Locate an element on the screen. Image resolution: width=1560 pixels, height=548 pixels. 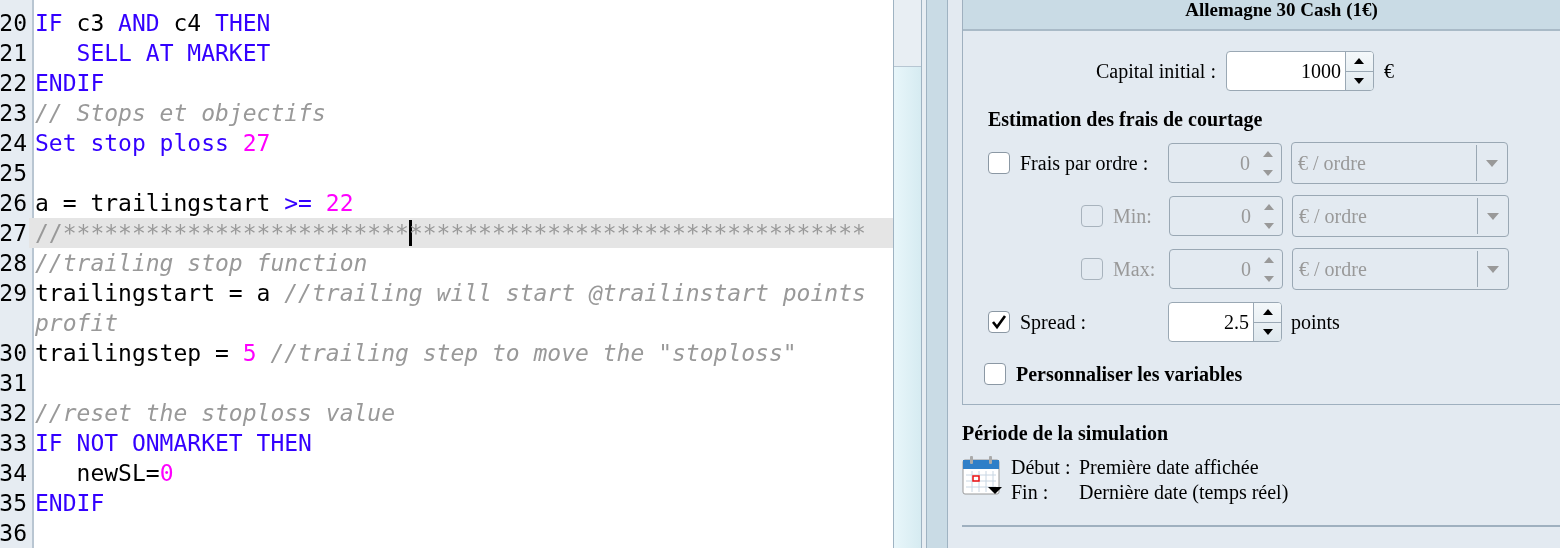
field-label: Capital initial : is located at coordinates (1156, 71).